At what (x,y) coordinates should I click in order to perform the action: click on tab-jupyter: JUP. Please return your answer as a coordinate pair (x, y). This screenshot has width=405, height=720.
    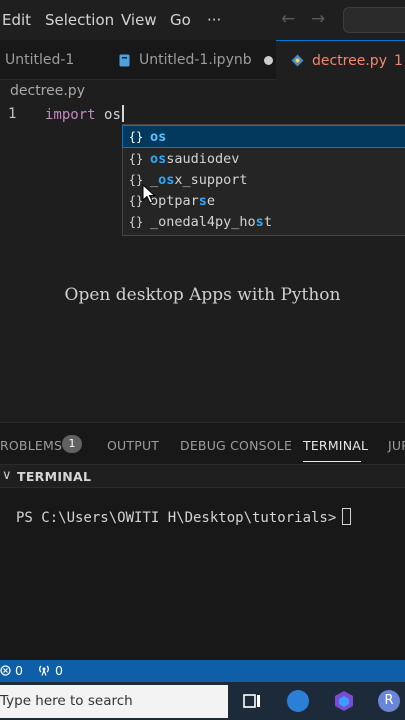
    Looking at the image, I should click on (396, 445).